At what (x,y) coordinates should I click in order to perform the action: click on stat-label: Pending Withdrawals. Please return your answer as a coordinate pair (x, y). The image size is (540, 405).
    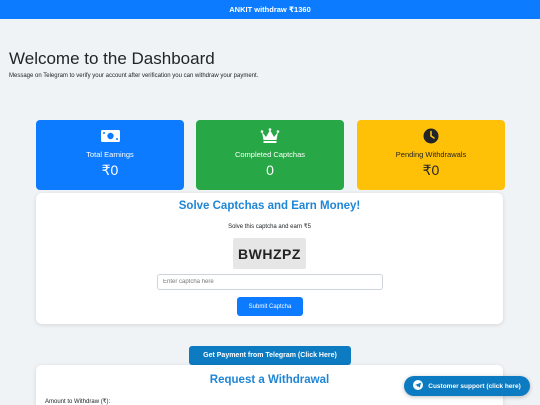
    Looking at the image, I should click on (431, 154).